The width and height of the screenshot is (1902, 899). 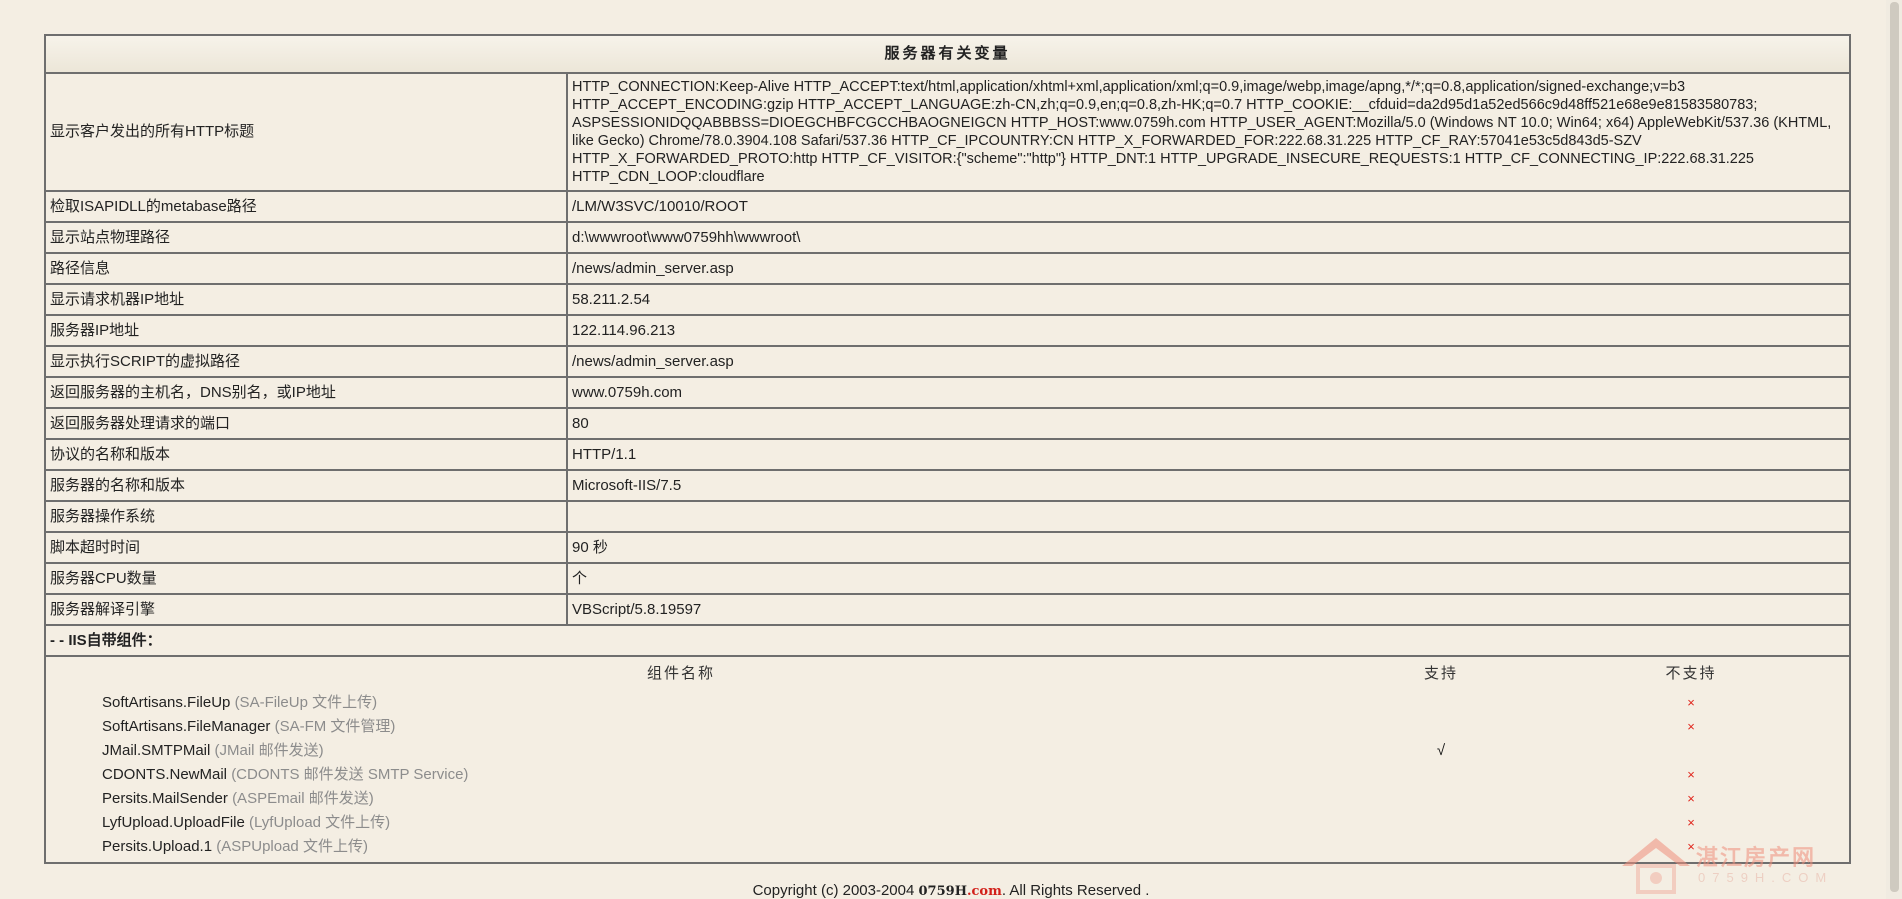 I want to click on row-value: www.0759h.com, so click(x=1208, y=392).